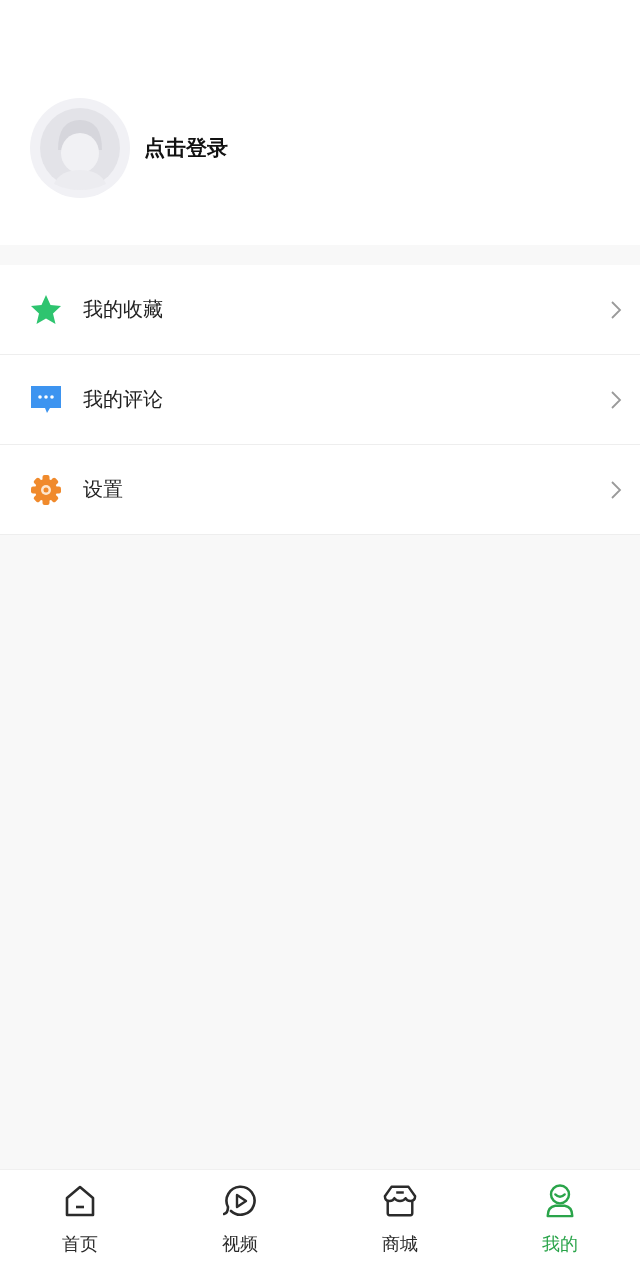 The height and width of the screenshot is (1277, 640). I want to click on tab: 首页, so click(80, 1223).